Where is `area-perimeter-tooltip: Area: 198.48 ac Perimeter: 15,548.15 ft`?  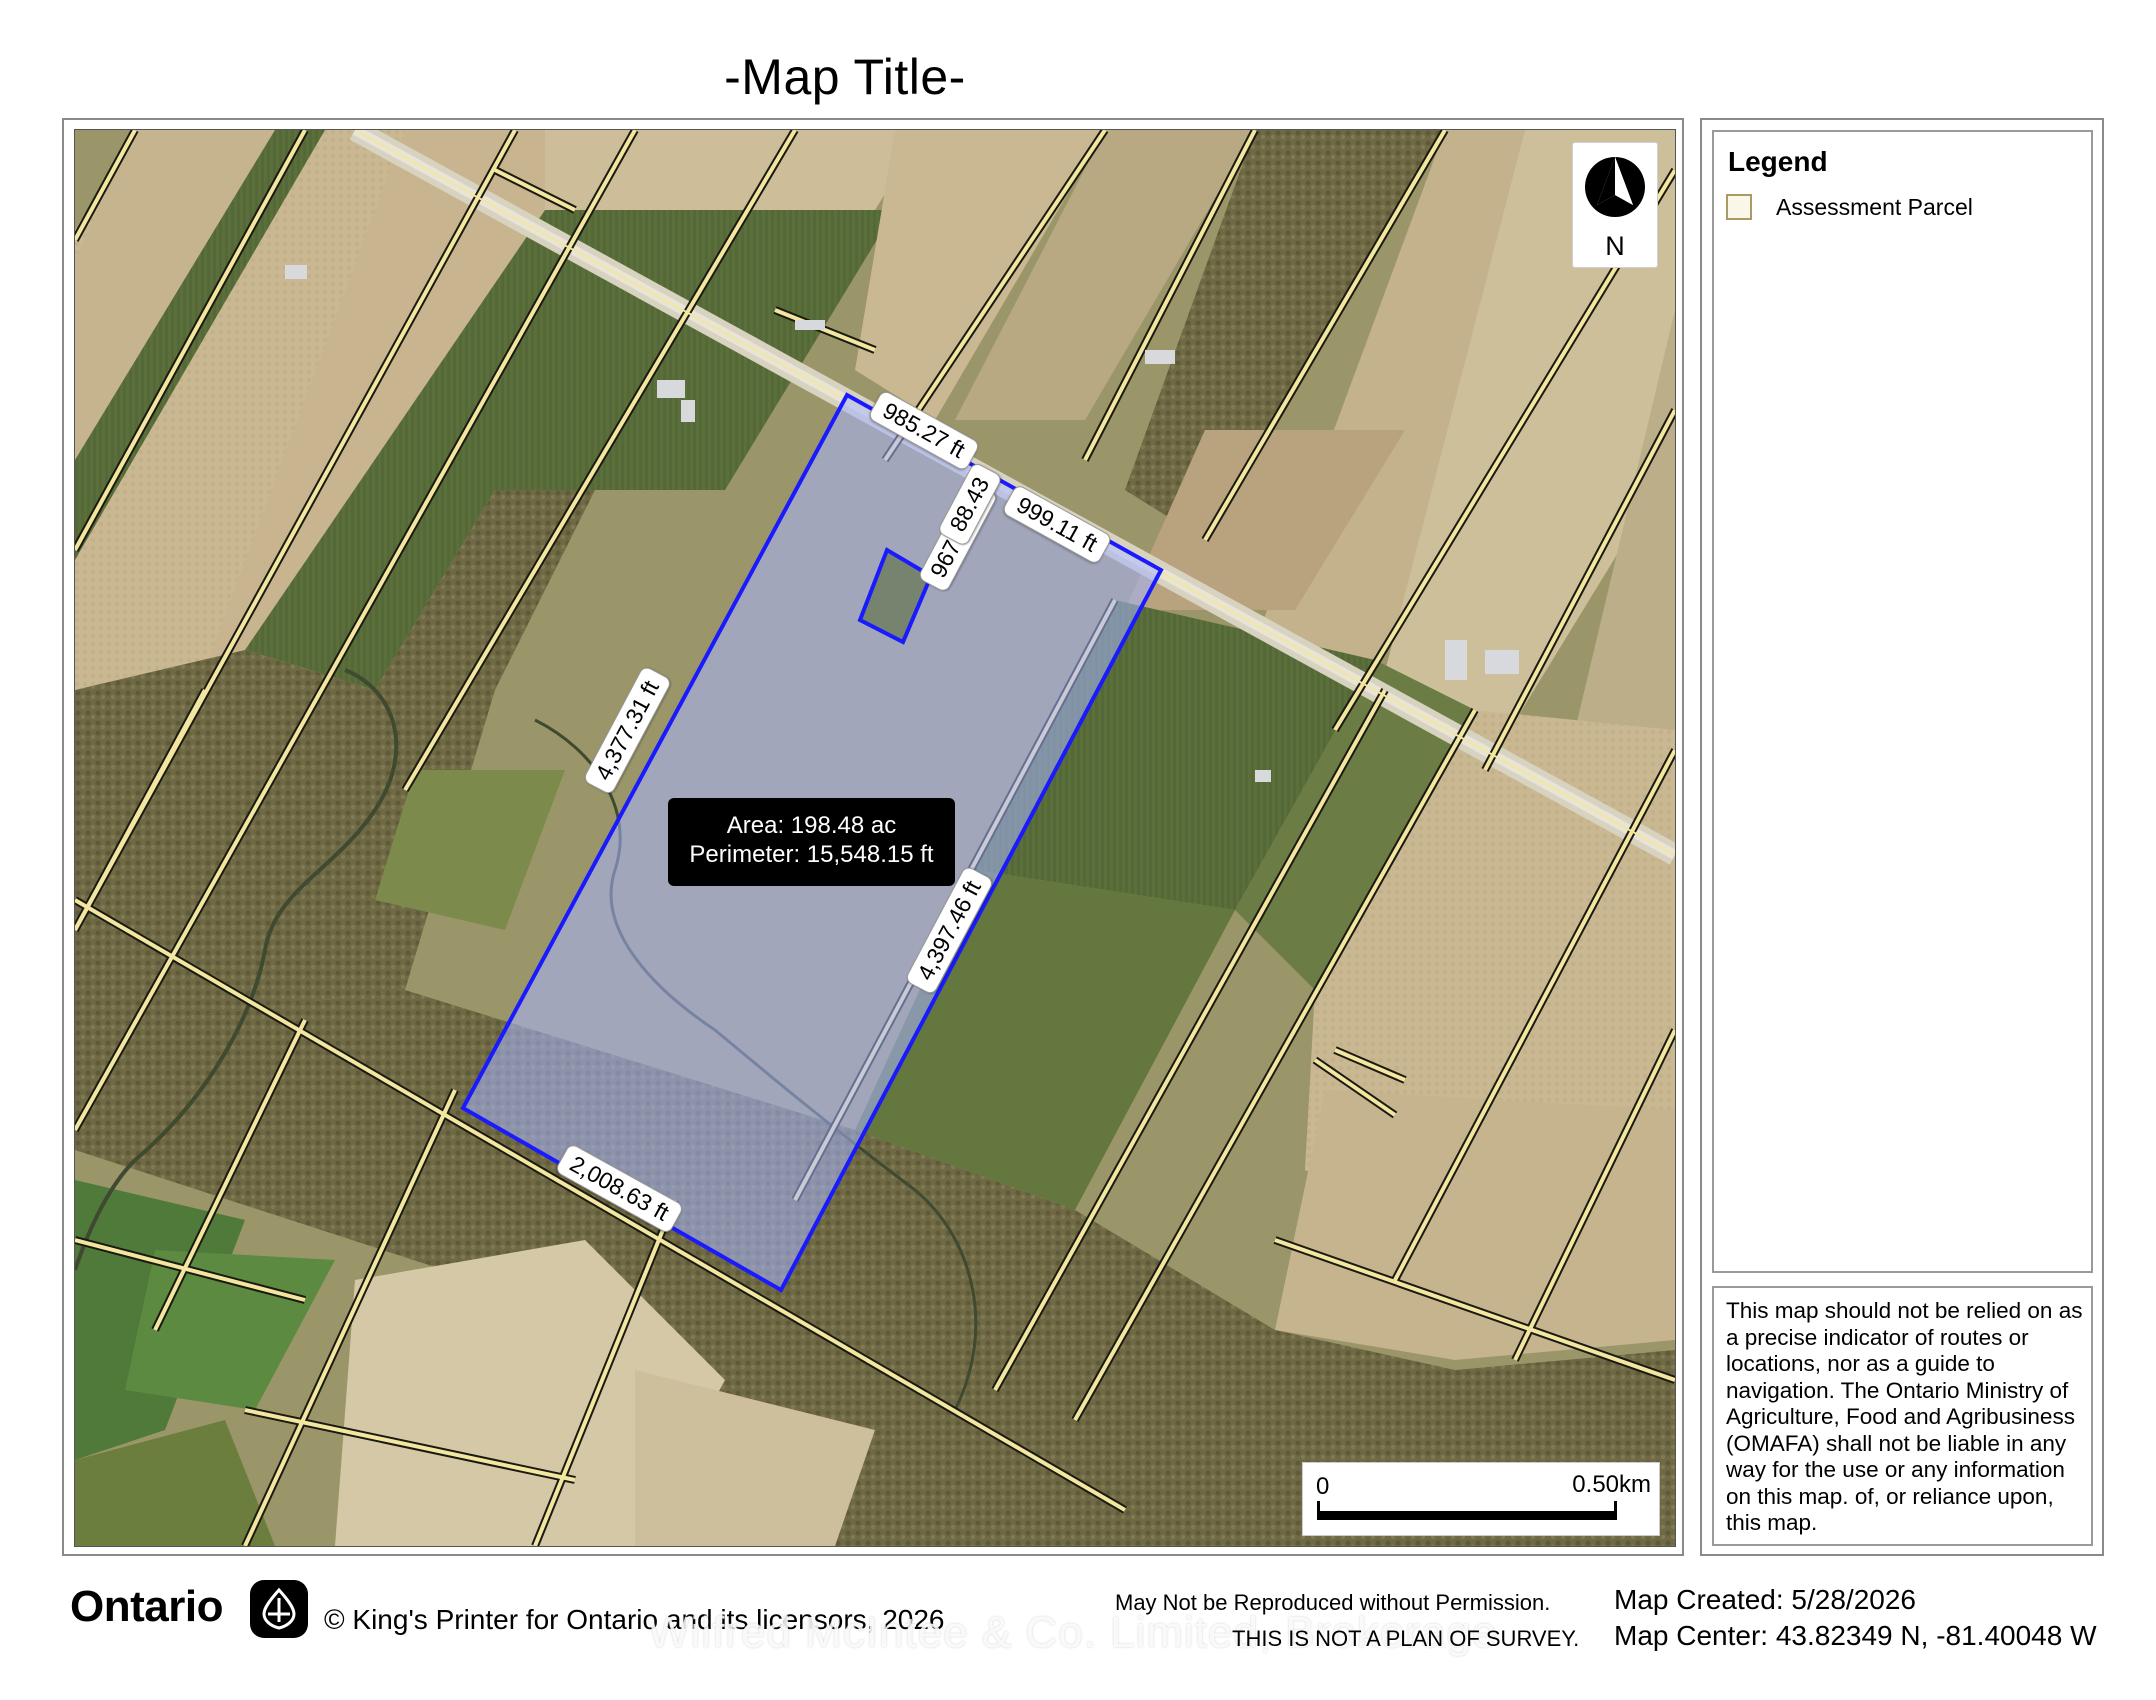 area-perimeter-tooltip: Area: 198.48 ac Perimeter: 15,548.15 ft is located at coordinates (811, 842).